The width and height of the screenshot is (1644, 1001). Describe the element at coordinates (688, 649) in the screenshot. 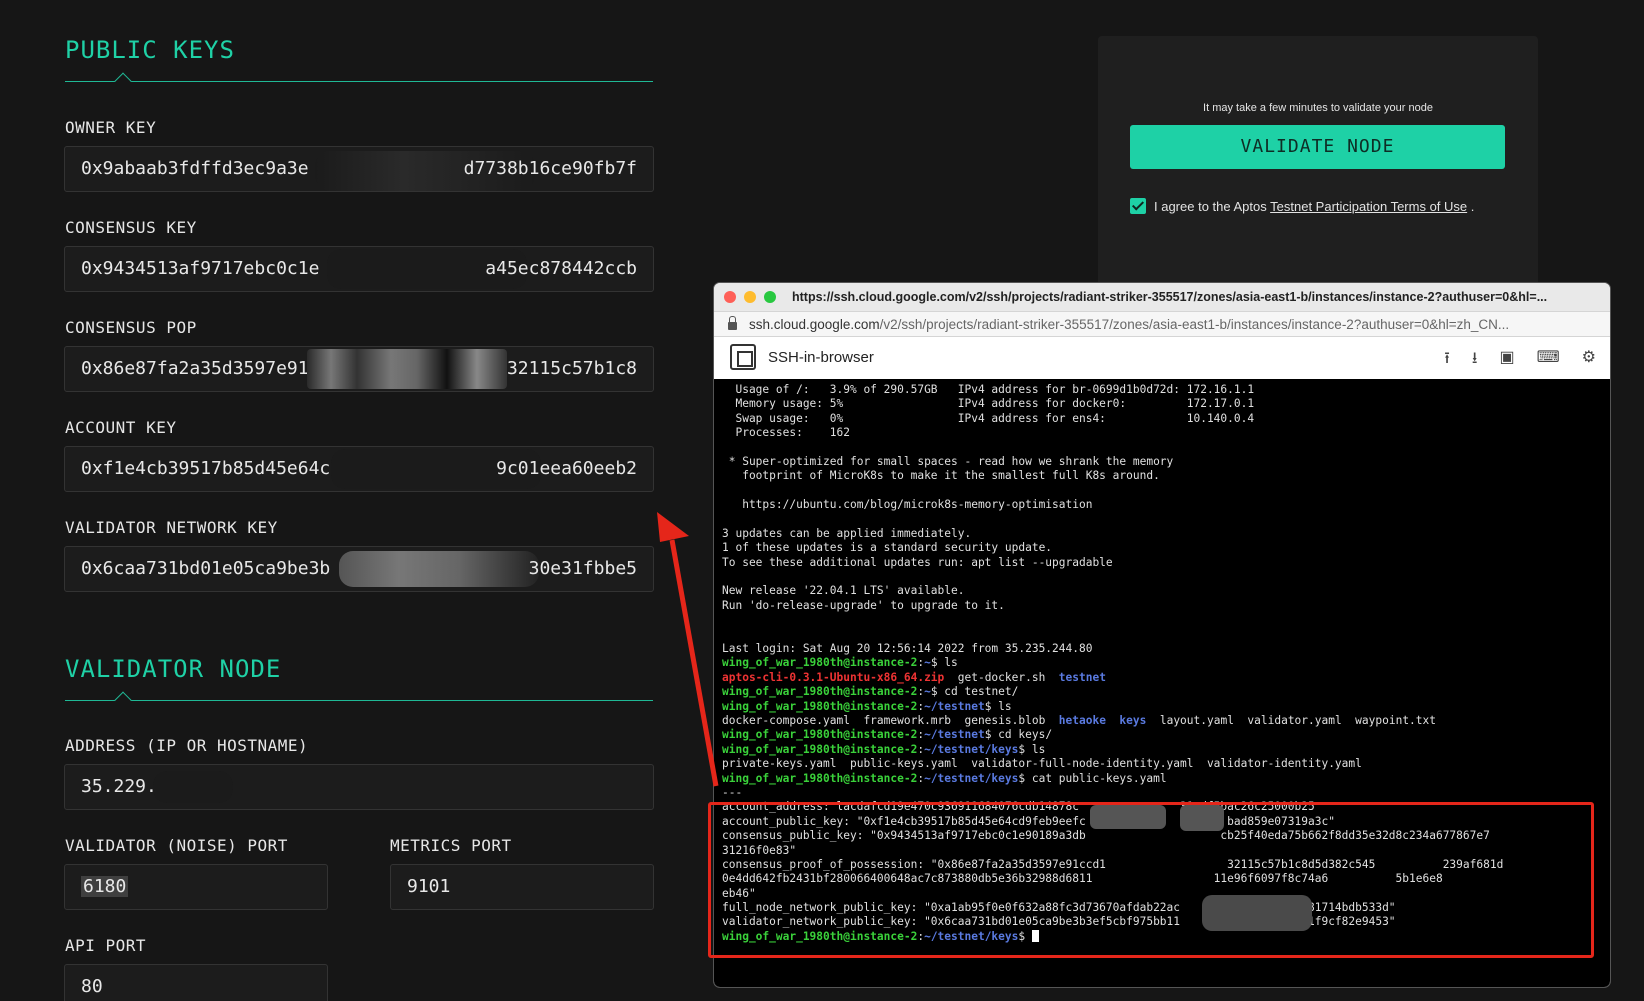

I see `annotation-arrow` at that location.